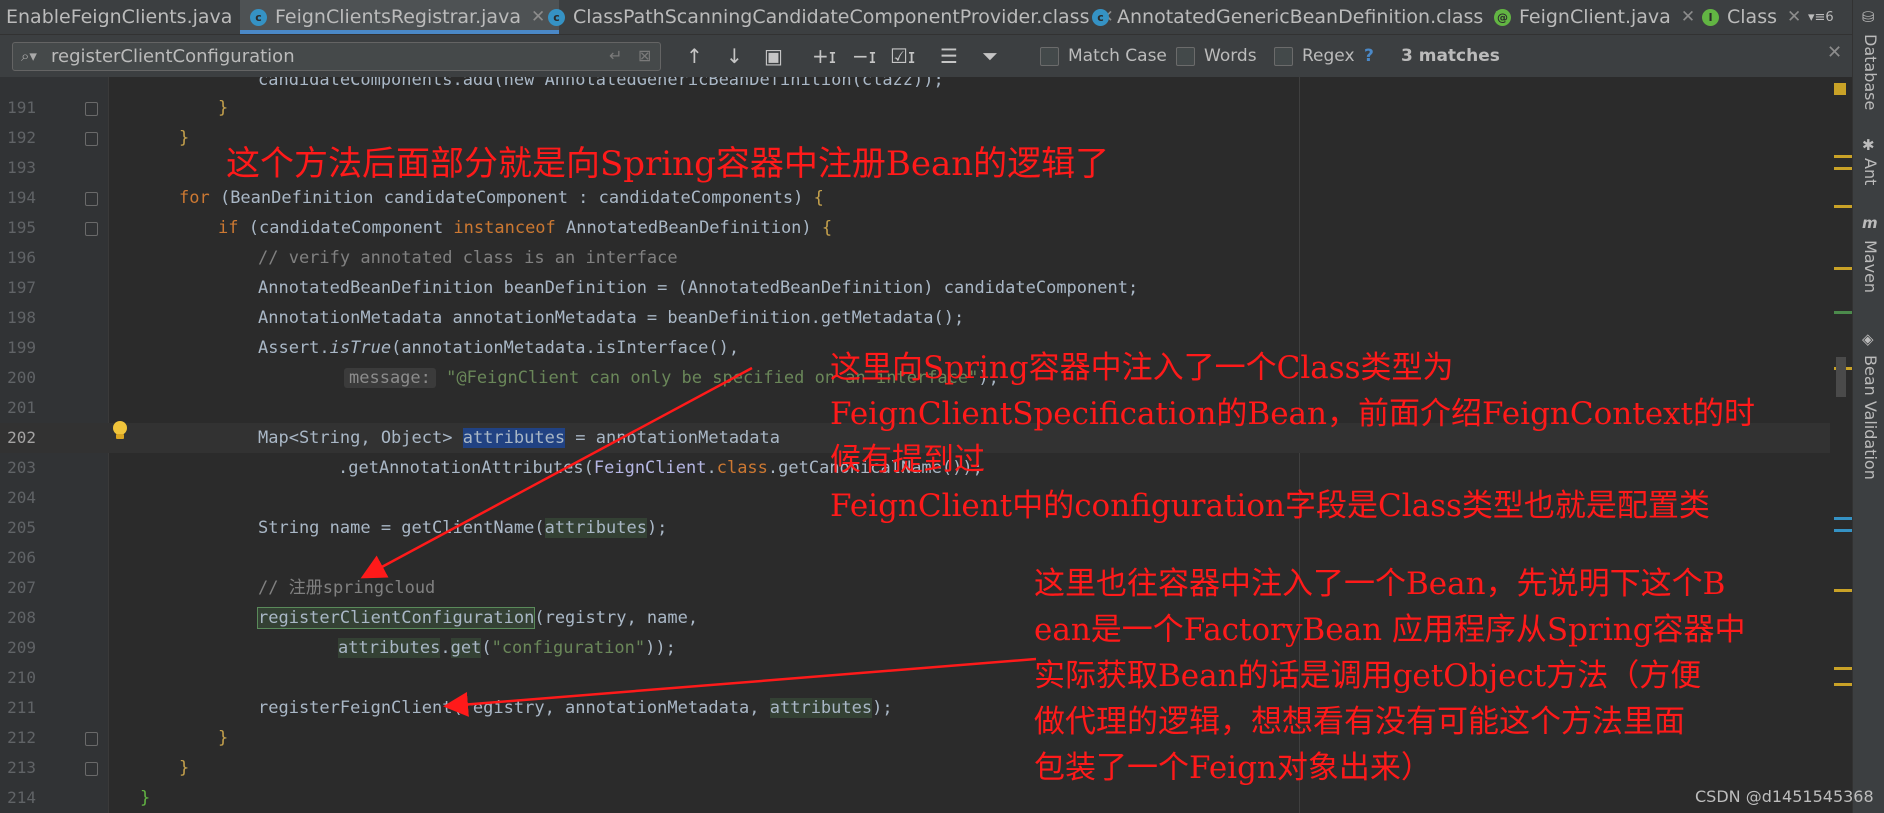 Image resolution: width=1884 pixels, height=813 pixels. I want to click on ant-icon: ✱, so click(1868, 145).